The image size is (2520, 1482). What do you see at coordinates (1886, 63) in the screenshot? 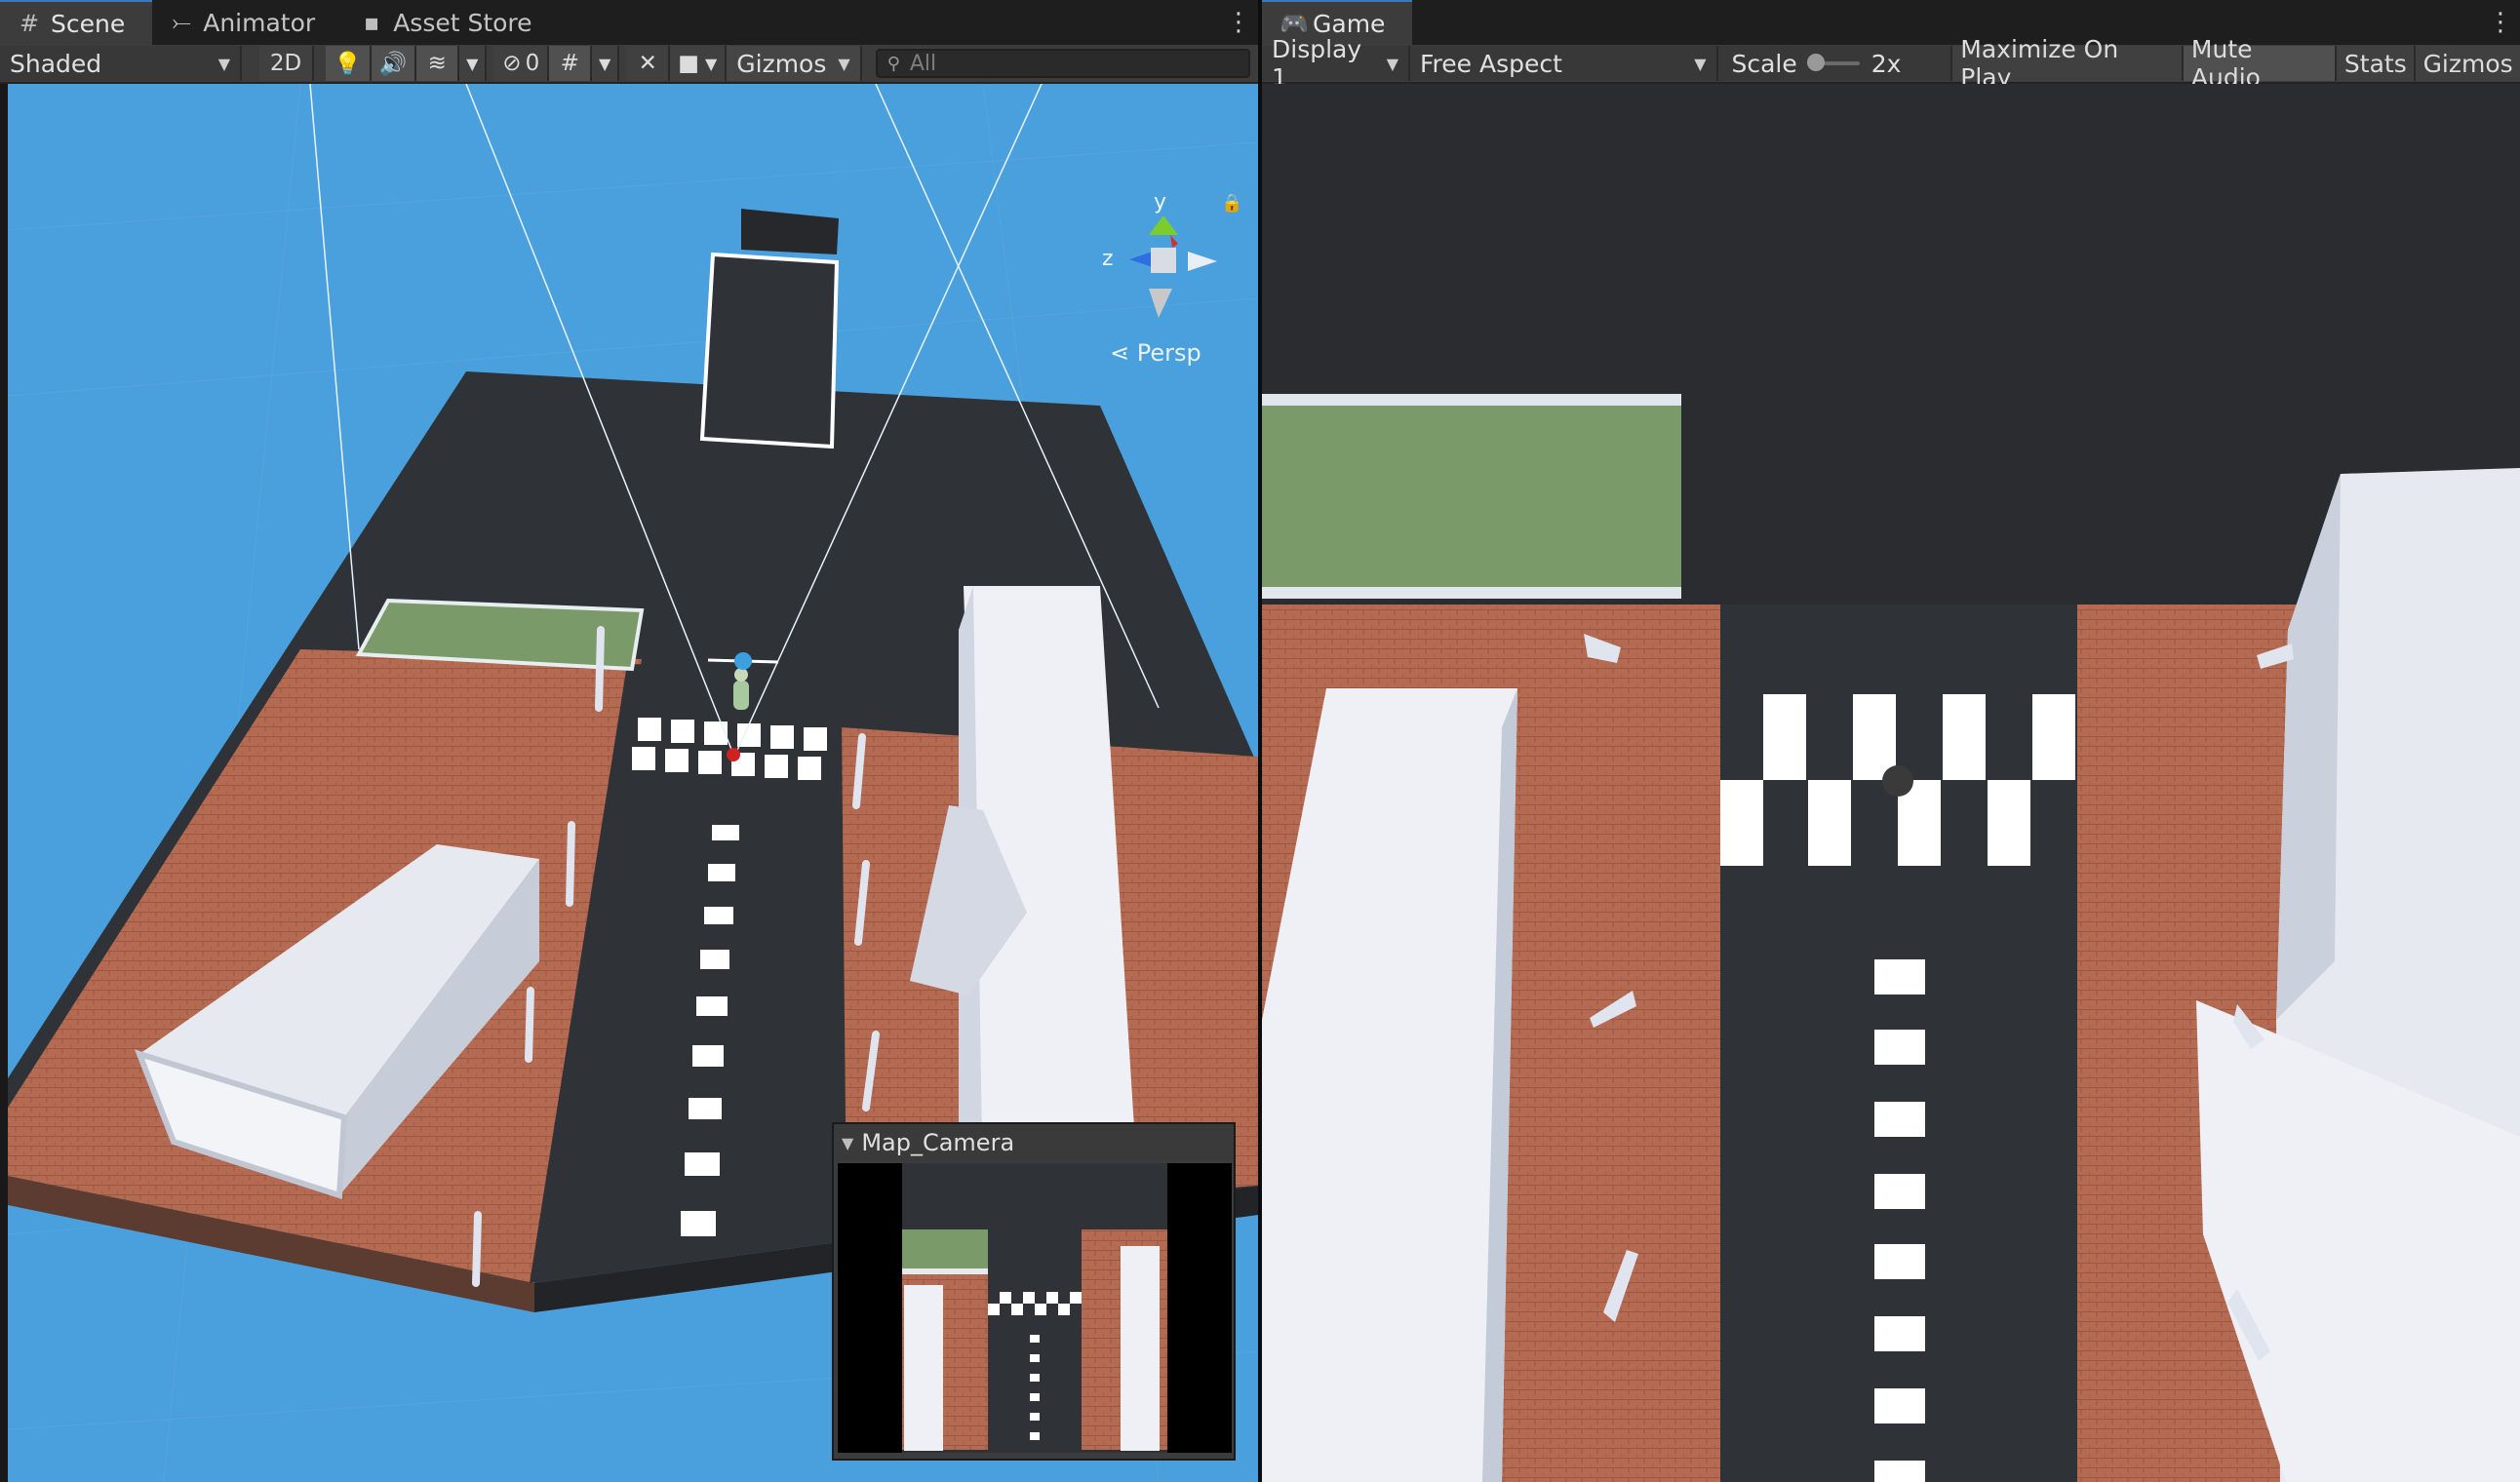
I see `scale-value: 2x` at bounding box center [1886, 63].